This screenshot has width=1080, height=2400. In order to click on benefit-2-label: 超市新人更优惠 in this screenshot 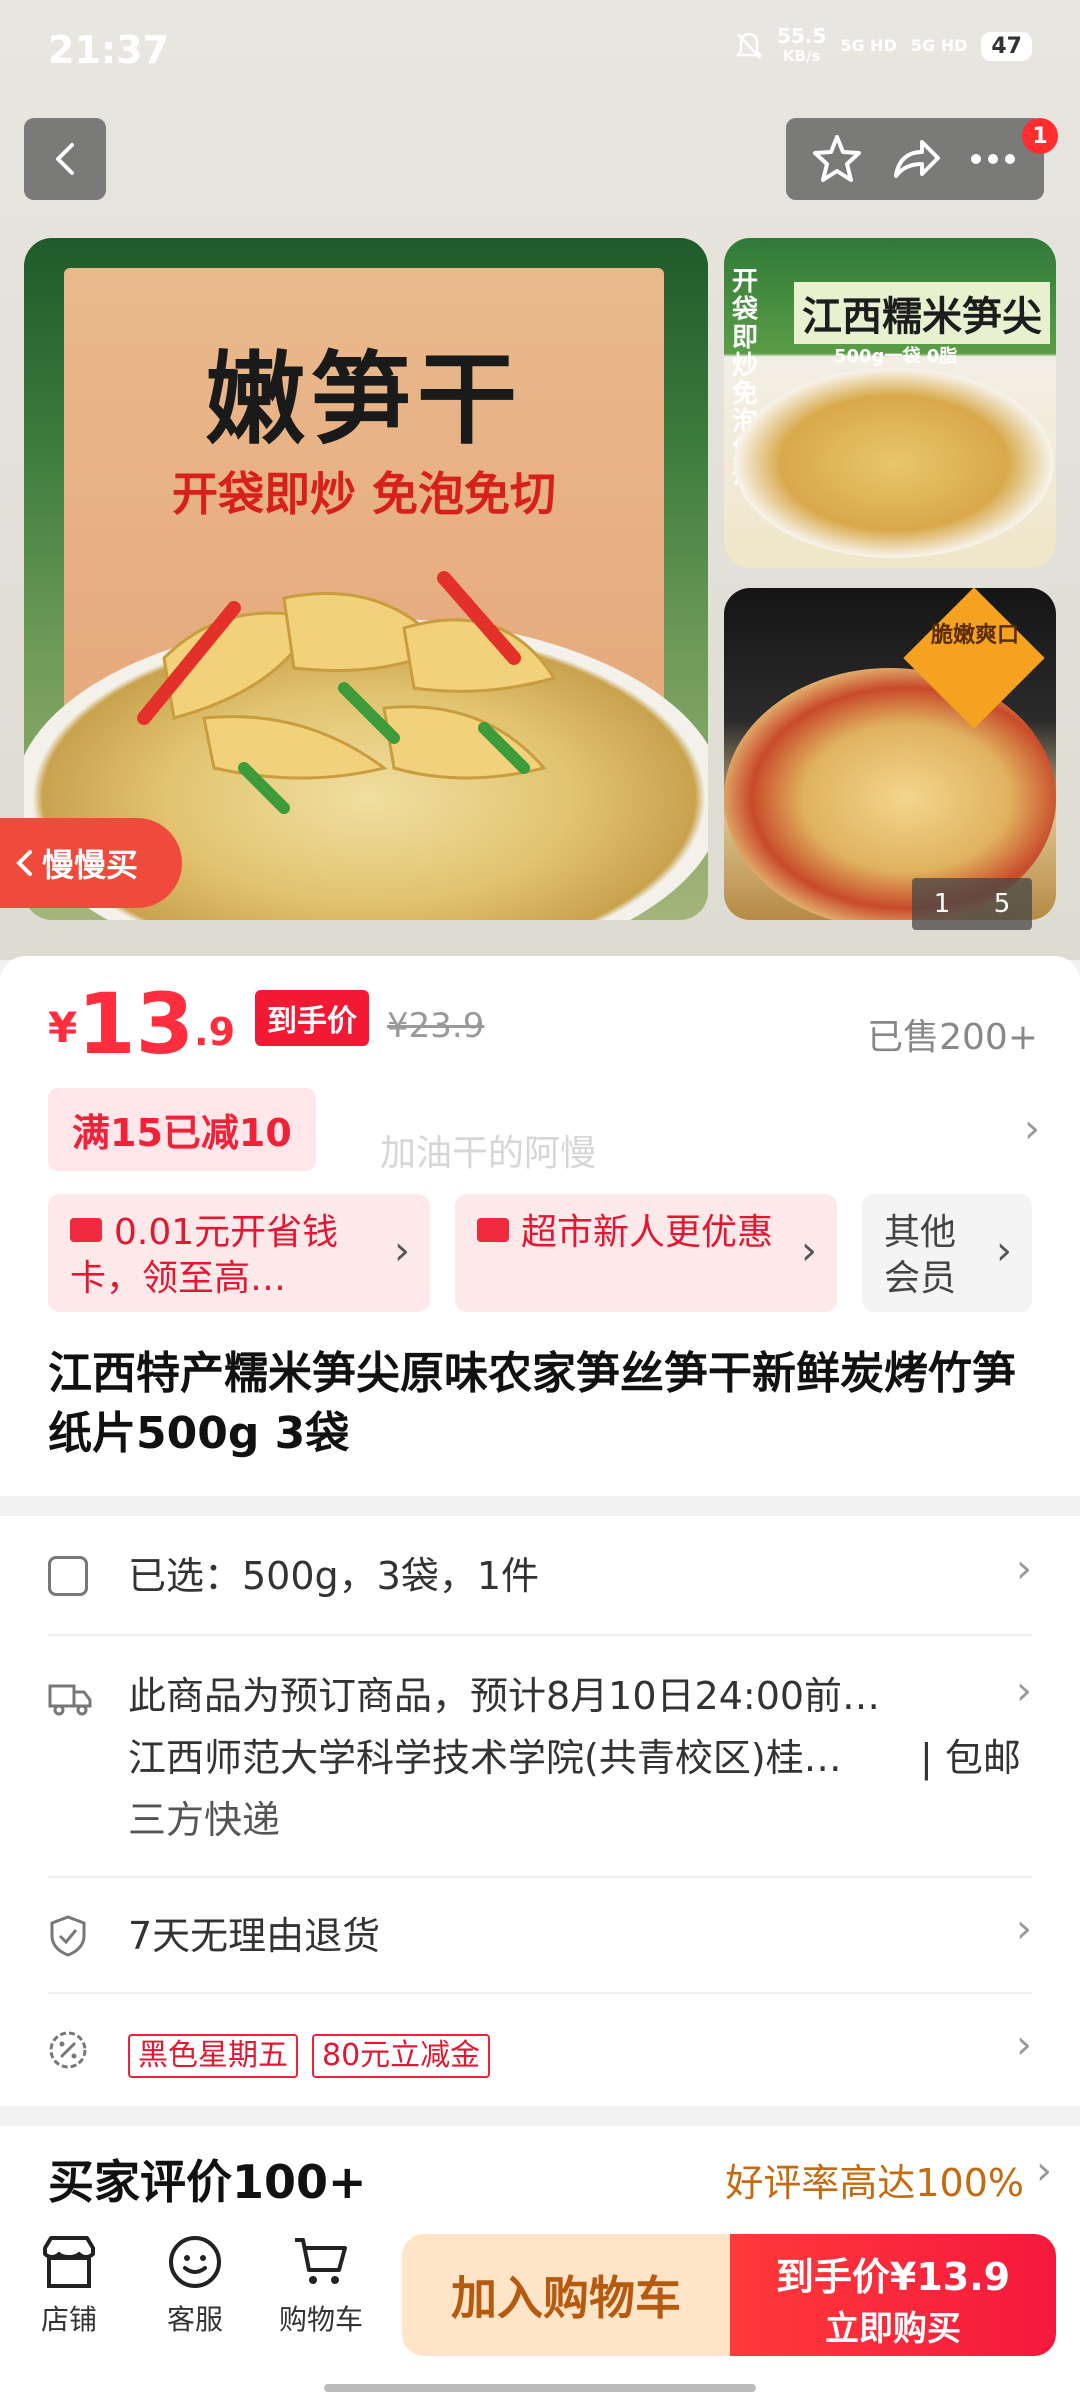, I will do `click(647, 1232)`.